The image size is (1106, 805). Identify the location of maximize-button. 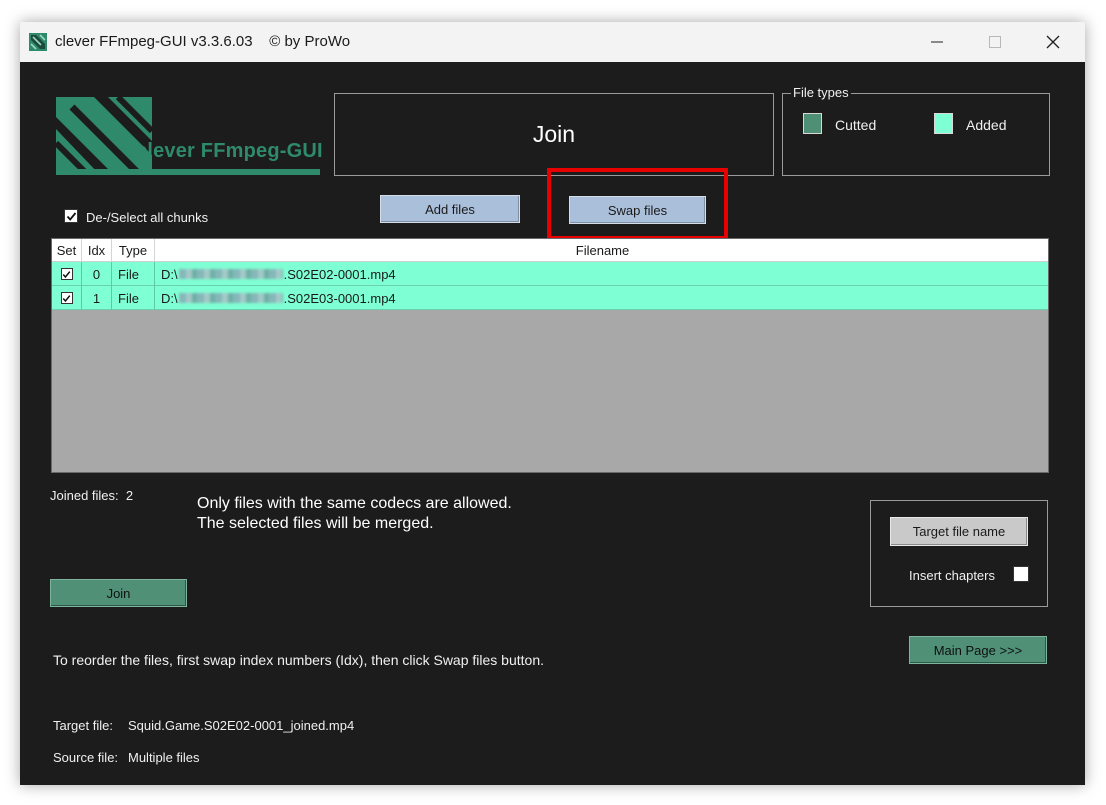
(995, 42).